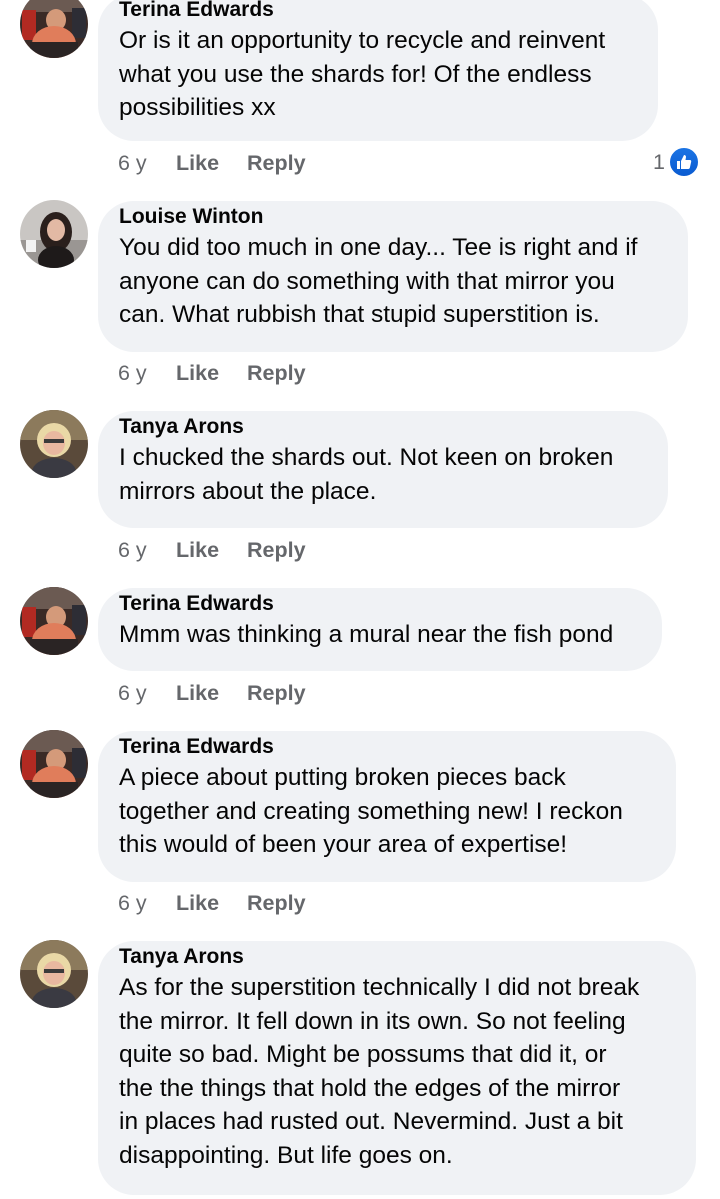 This screenshot has height=1199, width=720. What do you see at coordinates (393, 217) in the screenshot?
I see `comment-author: Louise Winton` at bounding box center [393, 217].